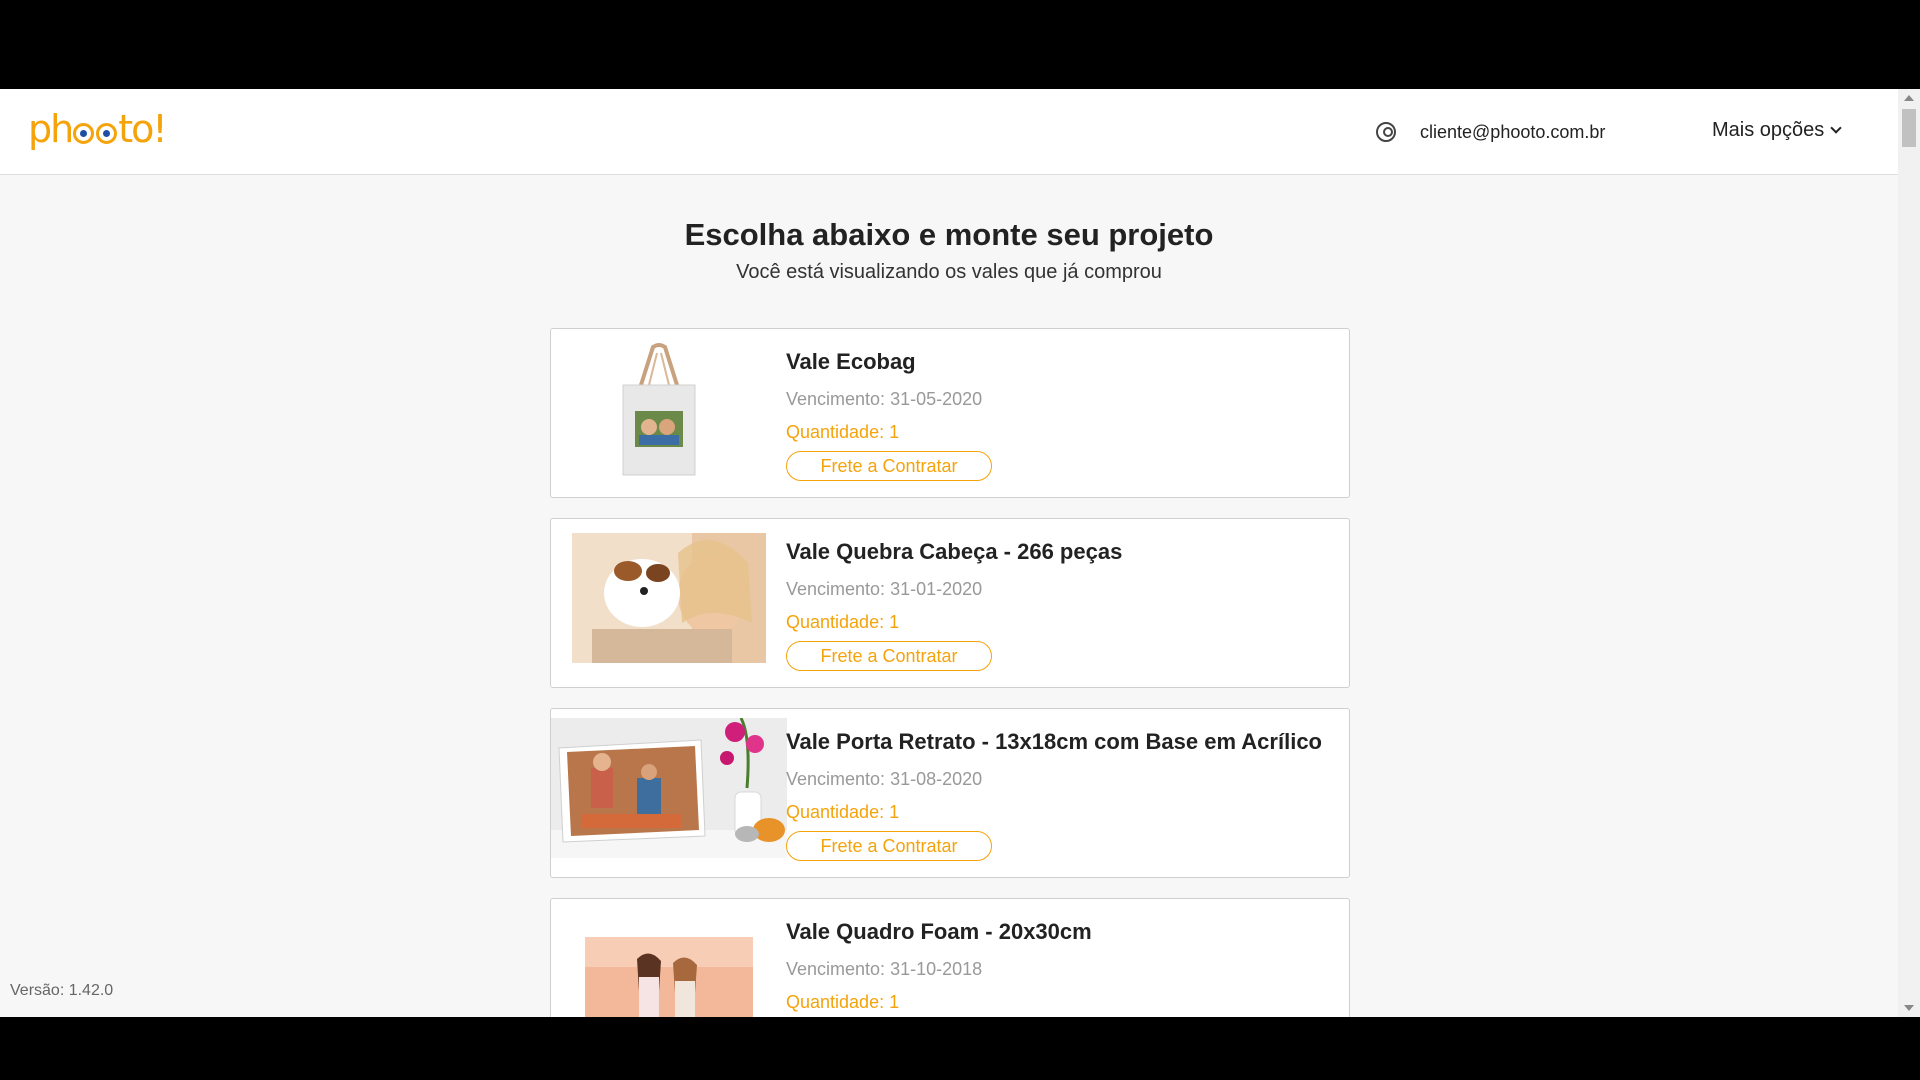  What do you see at coordinates (949, 234) in the screenshot?
I see `page-title: Escolha abaixo e monte seu projeto` at bounding box center [949, 234].